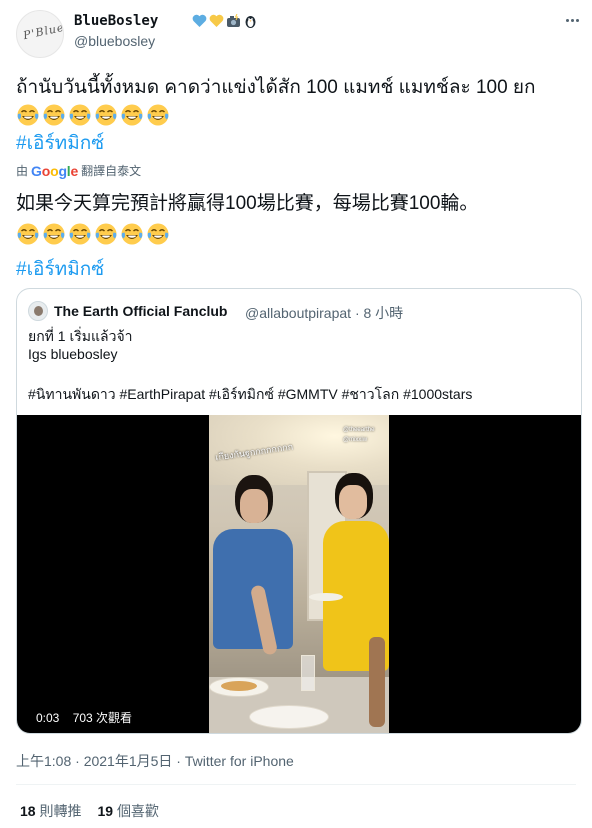 This screenshot has height=828, width=592. What do you see at coordinates (233, 21) in the screenshot?
I see `camera-flash-icon` at bounding box center [233, 21].